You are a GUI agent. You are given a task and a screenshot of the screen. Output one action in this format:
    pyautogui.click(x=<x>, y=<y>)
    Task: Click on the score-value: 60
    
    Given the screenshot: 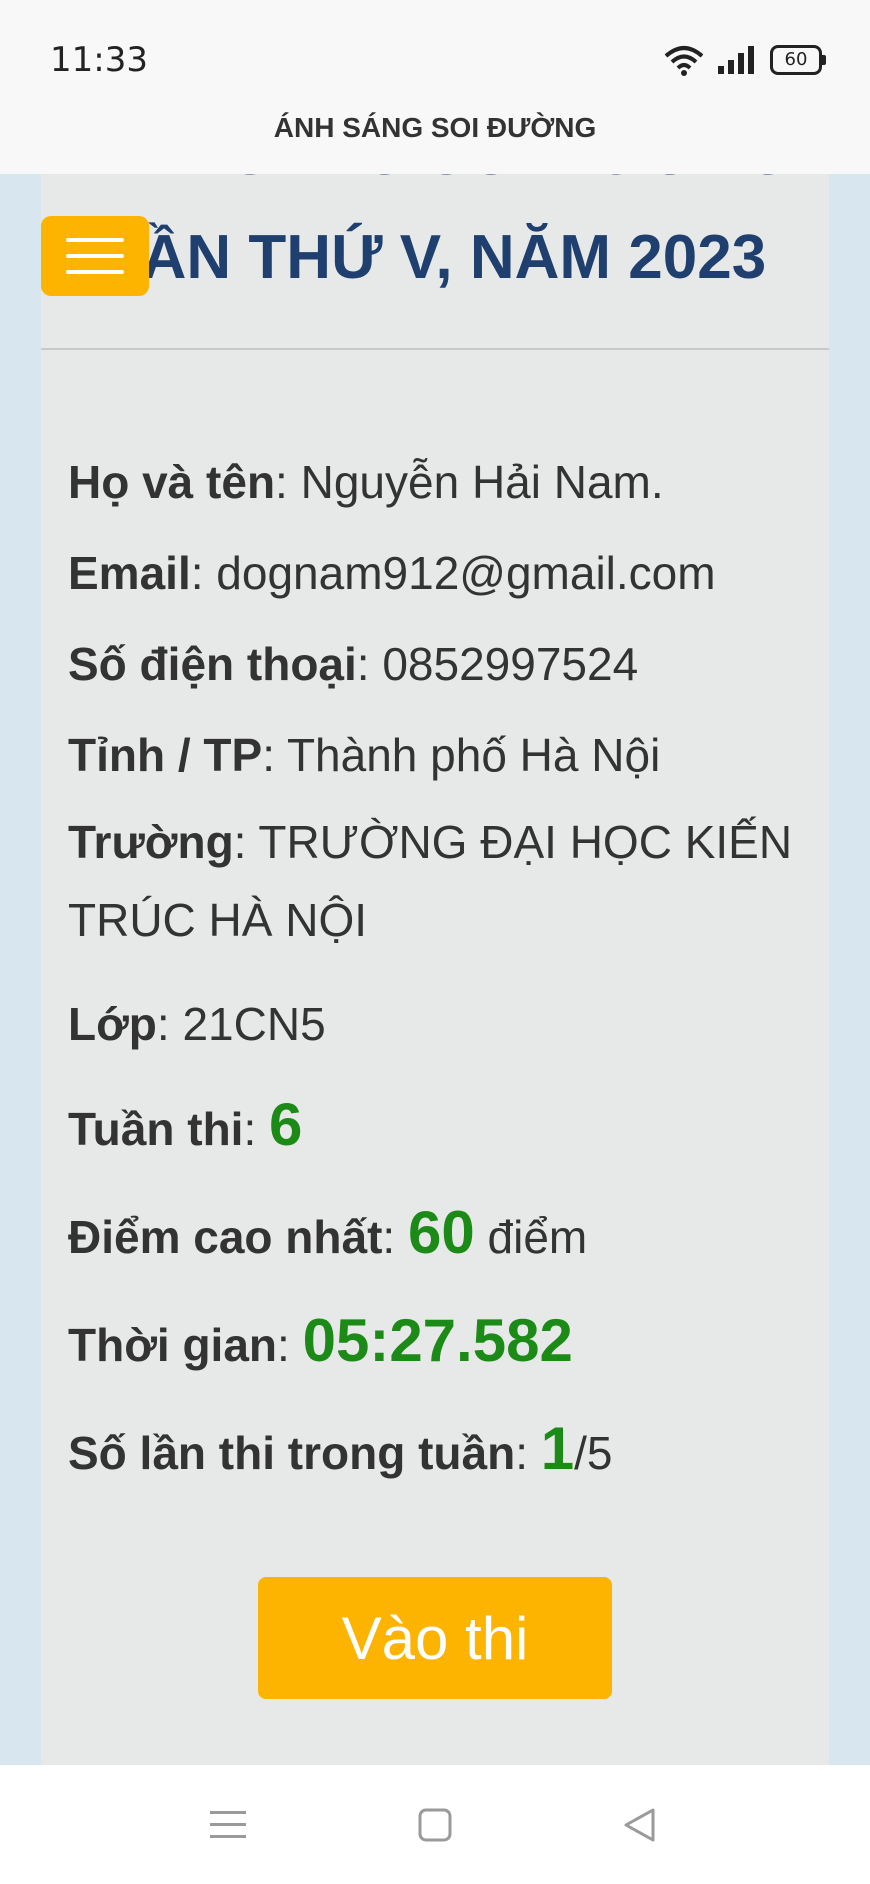 What is the action you would take?
    pyautogui.click(x=441, y=1232)
    